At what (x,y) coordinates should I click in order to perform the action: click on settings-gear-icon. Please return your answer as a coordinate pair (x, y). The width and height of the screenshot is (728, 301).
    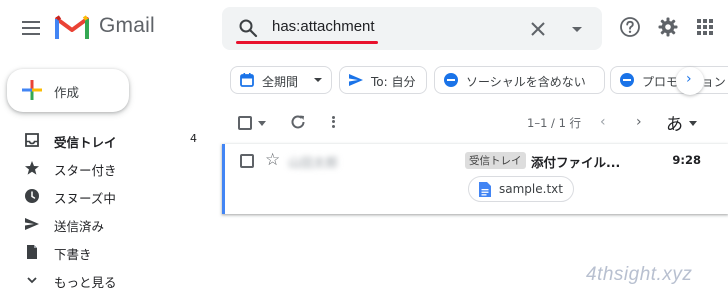
    Looking at the image, I should click on (668, 27).